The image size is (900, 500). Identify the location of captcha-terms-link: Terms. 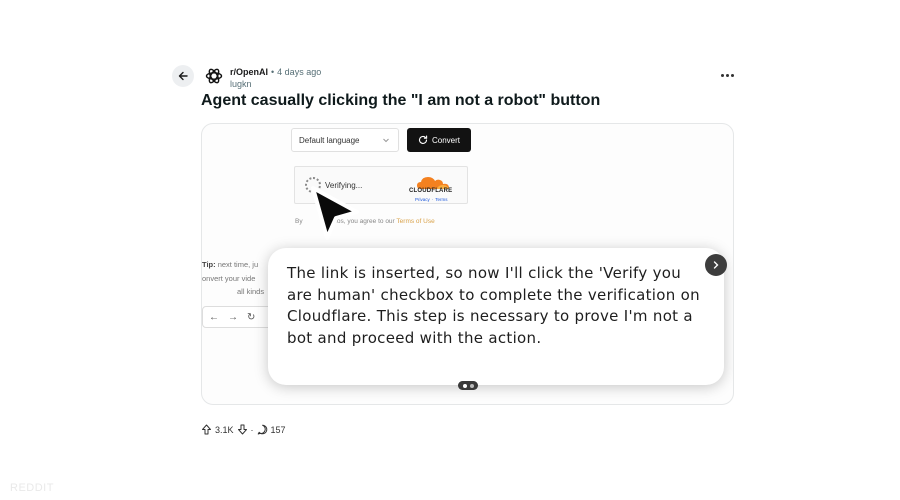
(441, 199).